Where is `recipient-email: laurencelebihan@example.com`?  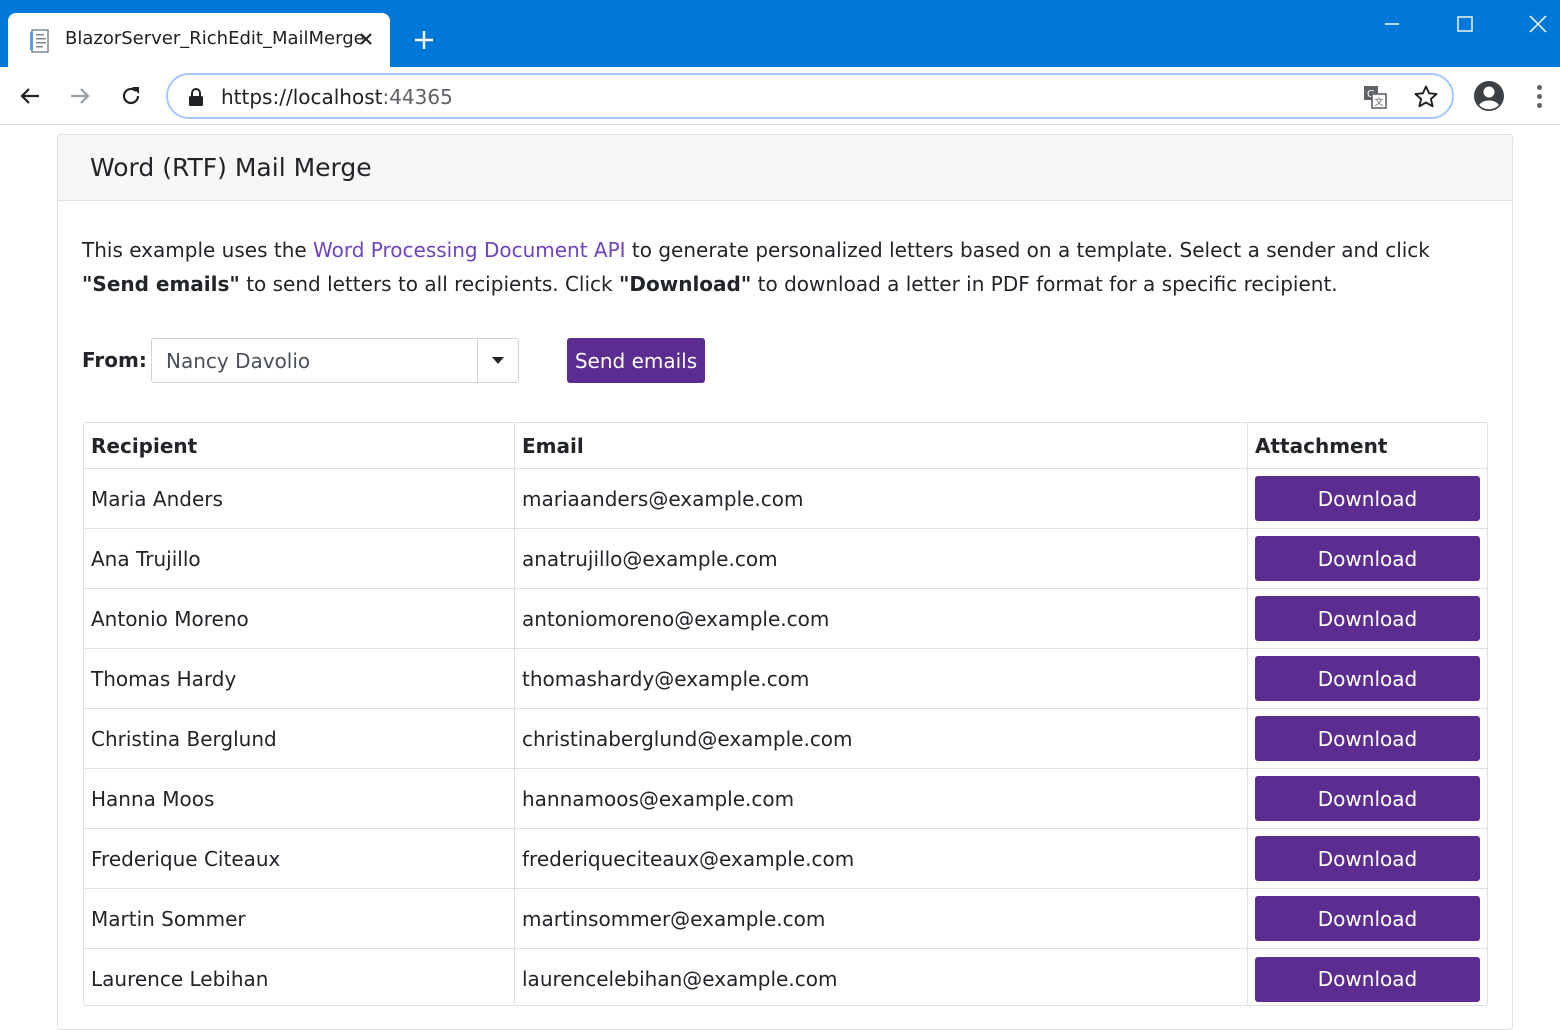
recipient-email: laurencelebihan@example.com is located at coordinates (881, 977).